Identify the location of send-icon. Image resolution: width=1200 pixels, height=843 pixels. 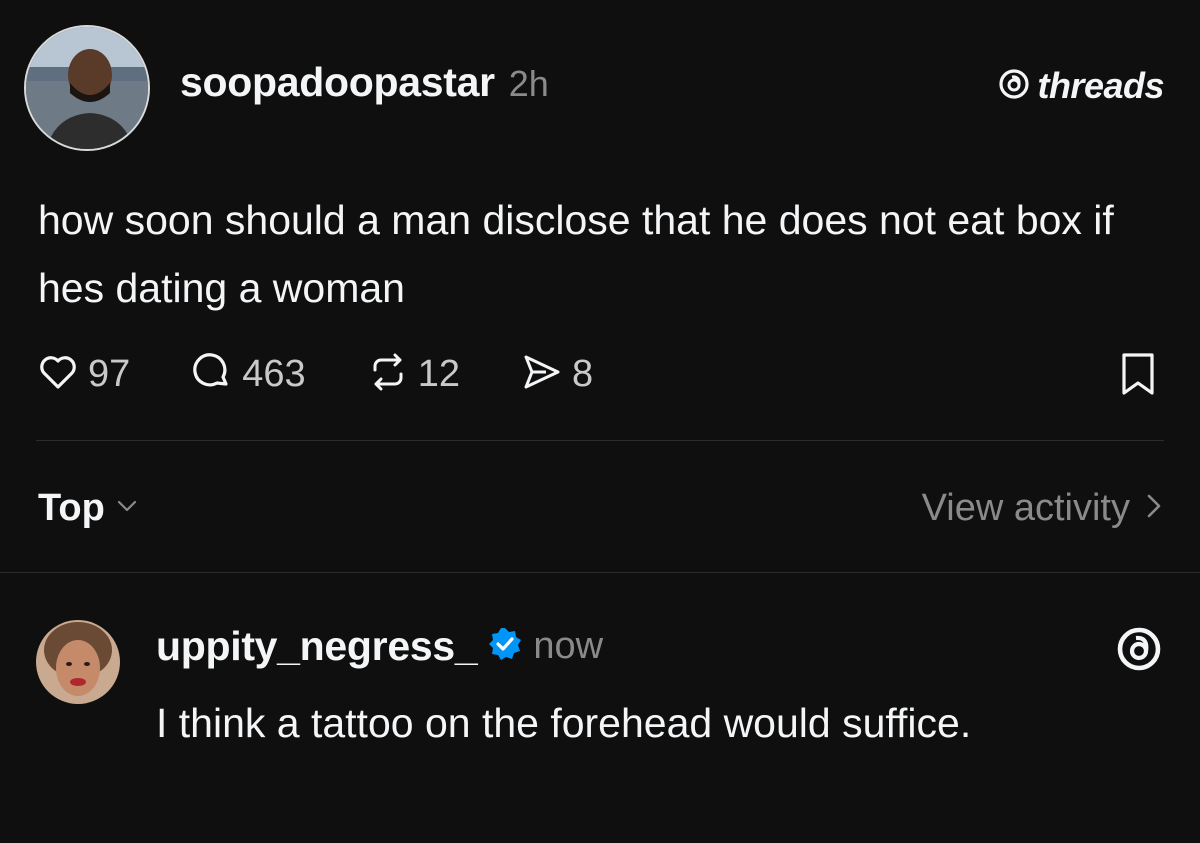
(542, 374).